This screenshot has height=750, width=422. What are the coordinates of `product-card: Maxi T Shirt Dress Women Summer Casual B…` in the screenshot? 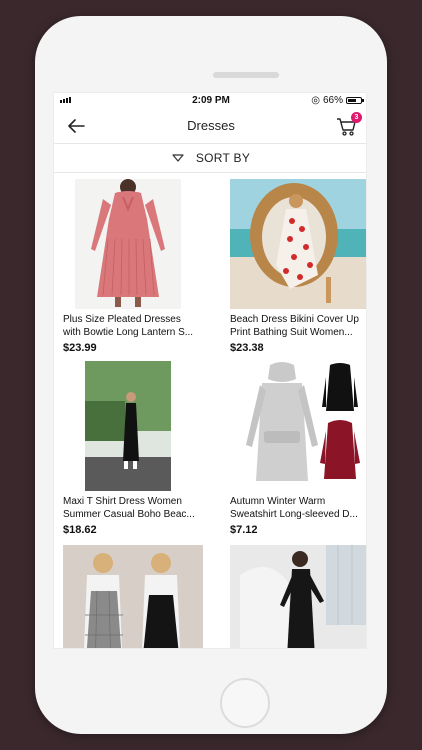 It's located at (133, 448).